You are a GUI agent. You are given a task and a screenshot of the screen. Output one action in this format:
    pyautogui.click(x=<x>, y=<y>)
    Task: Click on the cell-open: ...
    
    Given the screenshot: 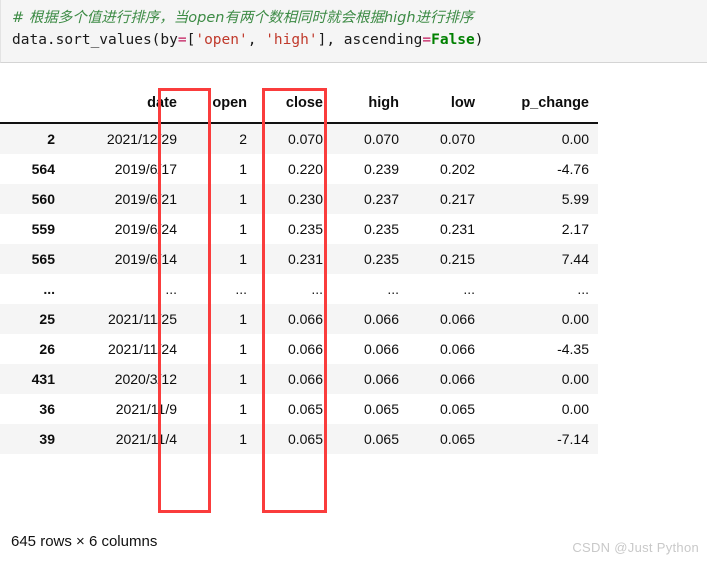 What is the action you would take?
    pyautogui.click(x=221, y=289)
    